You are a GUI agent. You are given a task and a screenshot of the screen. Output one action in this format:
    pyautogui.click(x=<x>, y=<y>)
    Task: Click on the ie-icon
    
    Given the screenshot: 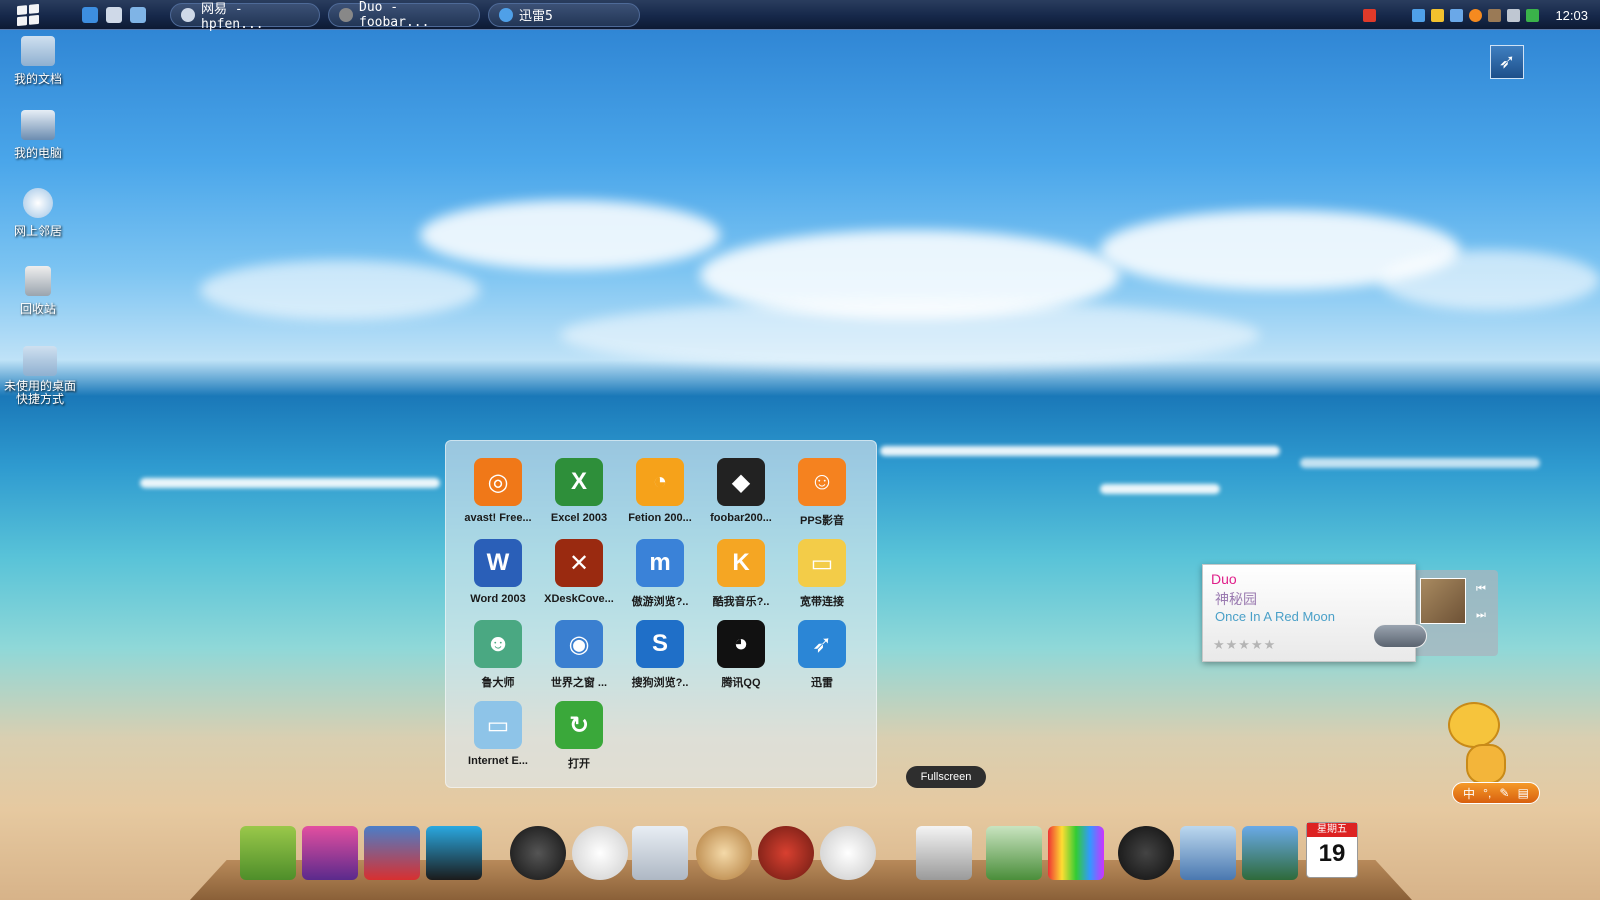 What is the action you would take?
    pyautogui.click(x=90, y=14)
    